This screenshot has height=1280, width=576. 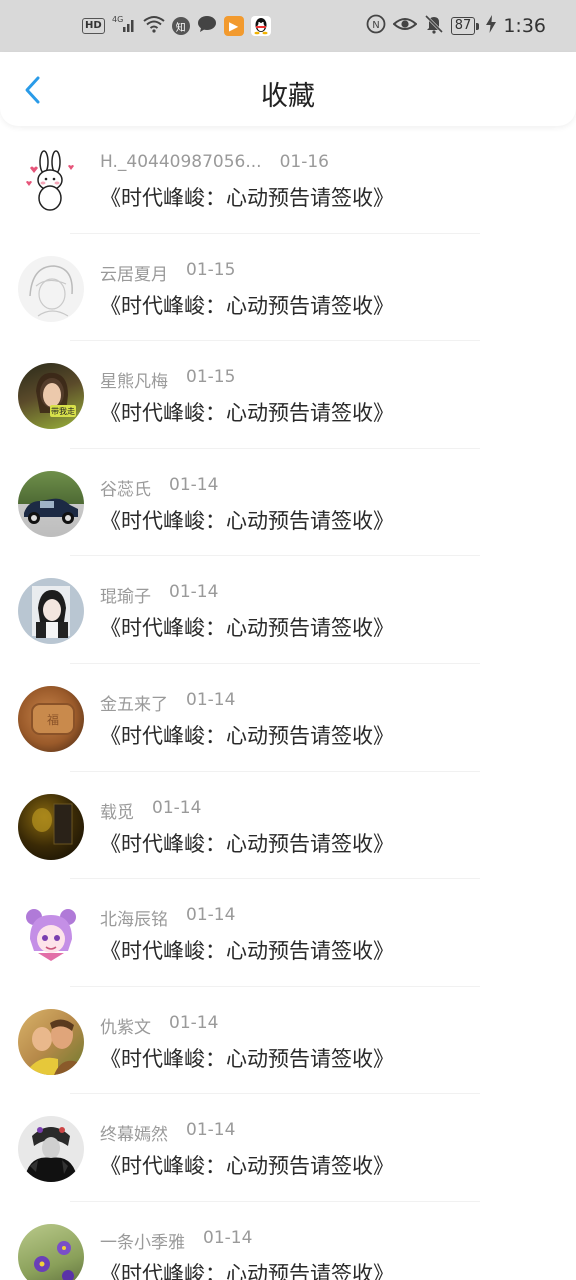 I want to click on qq-icon, so click(x=260, y=26).